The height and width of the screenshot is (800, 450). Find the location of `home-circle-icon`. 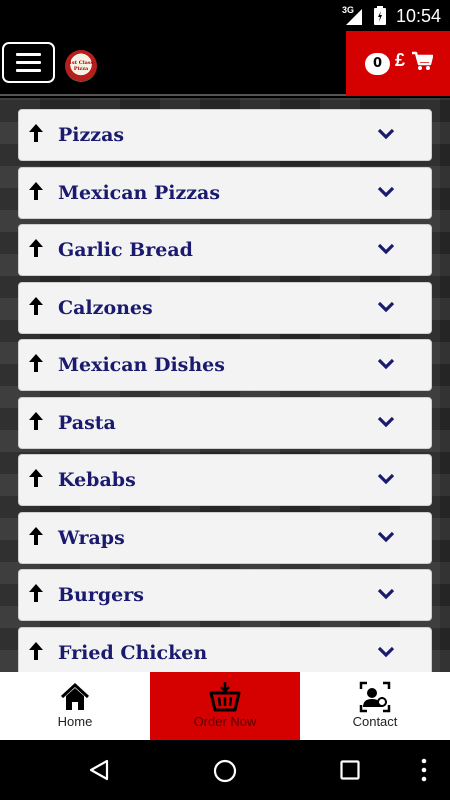

home-circle-icon is located at coordinates (225, 771).